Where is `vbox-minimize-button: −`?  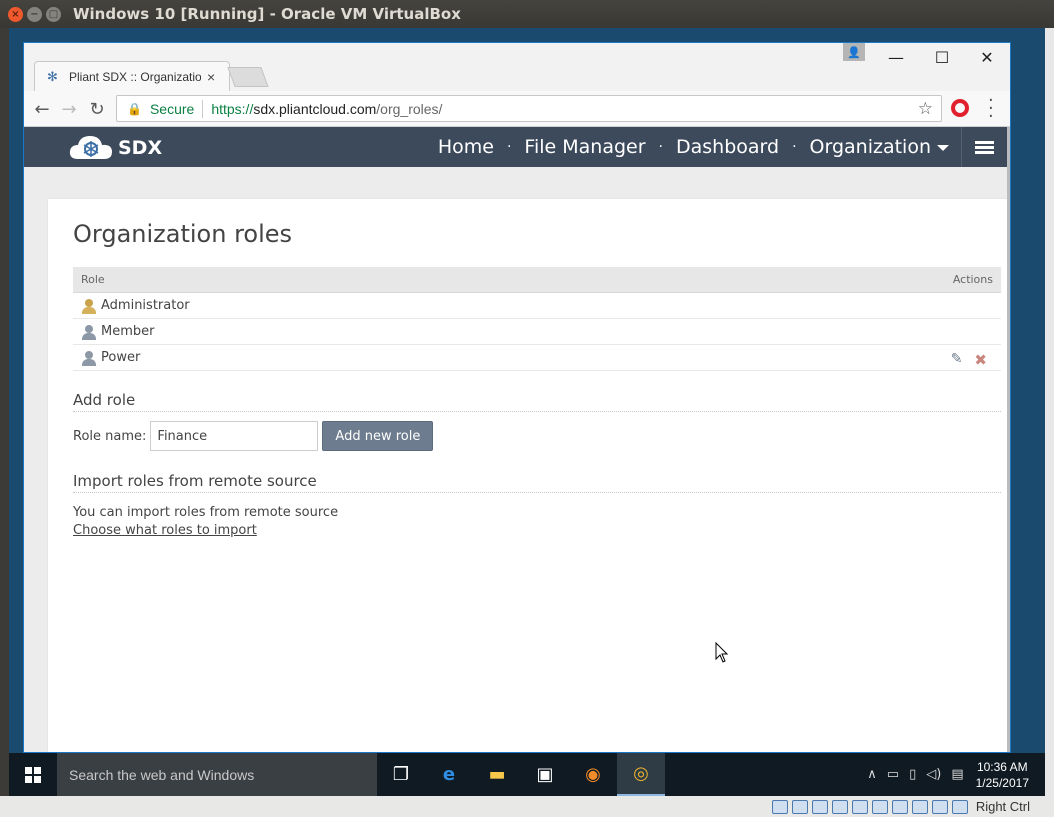
vbox-minimize-button: − is located at coordinates (34, 14).